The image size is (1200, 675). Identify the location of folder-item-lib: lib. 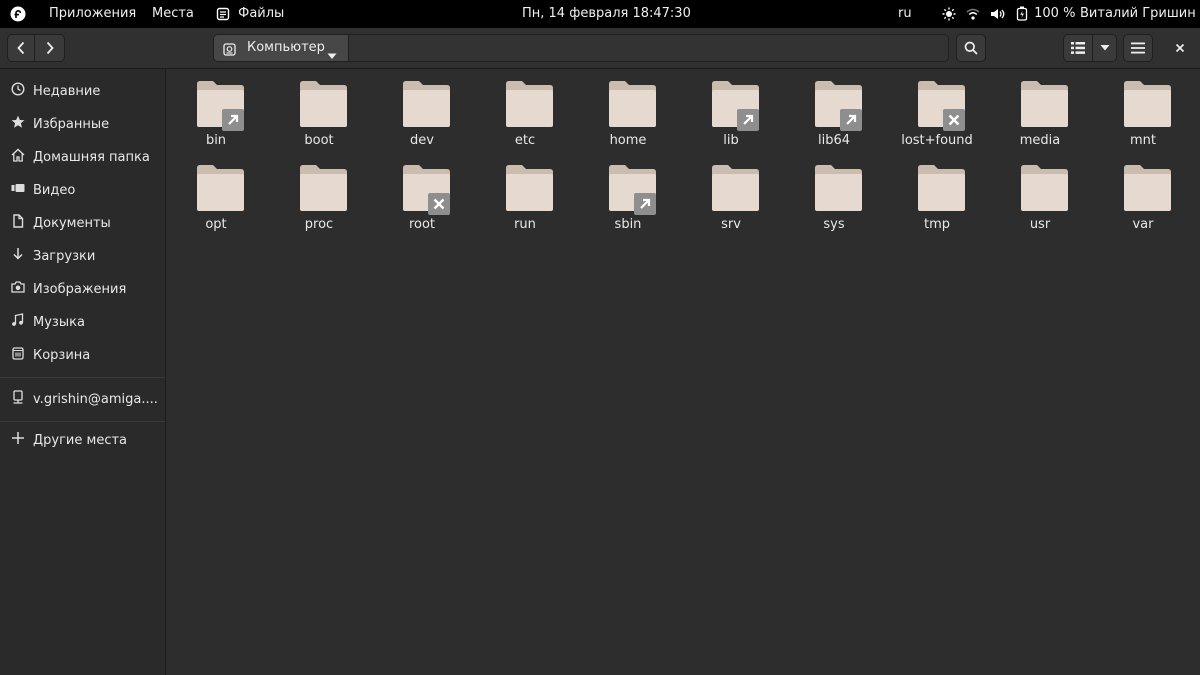
(731, 108).